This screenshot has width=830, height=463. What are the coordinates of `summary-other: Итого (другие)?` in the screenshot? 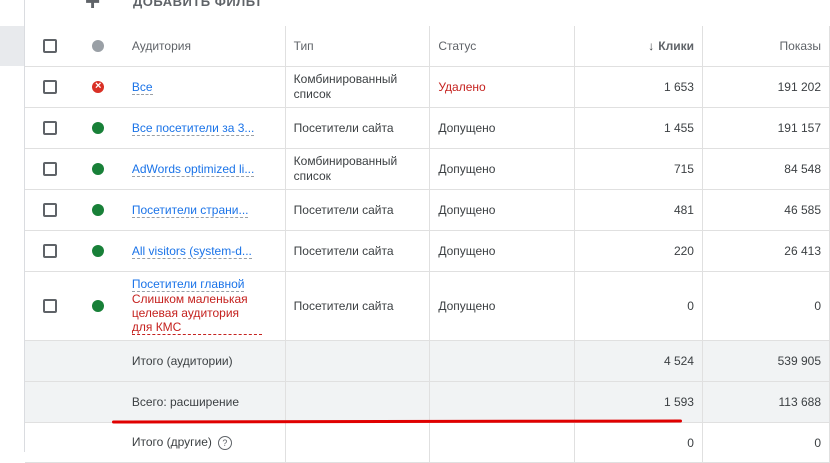 It's located at (204, 442).